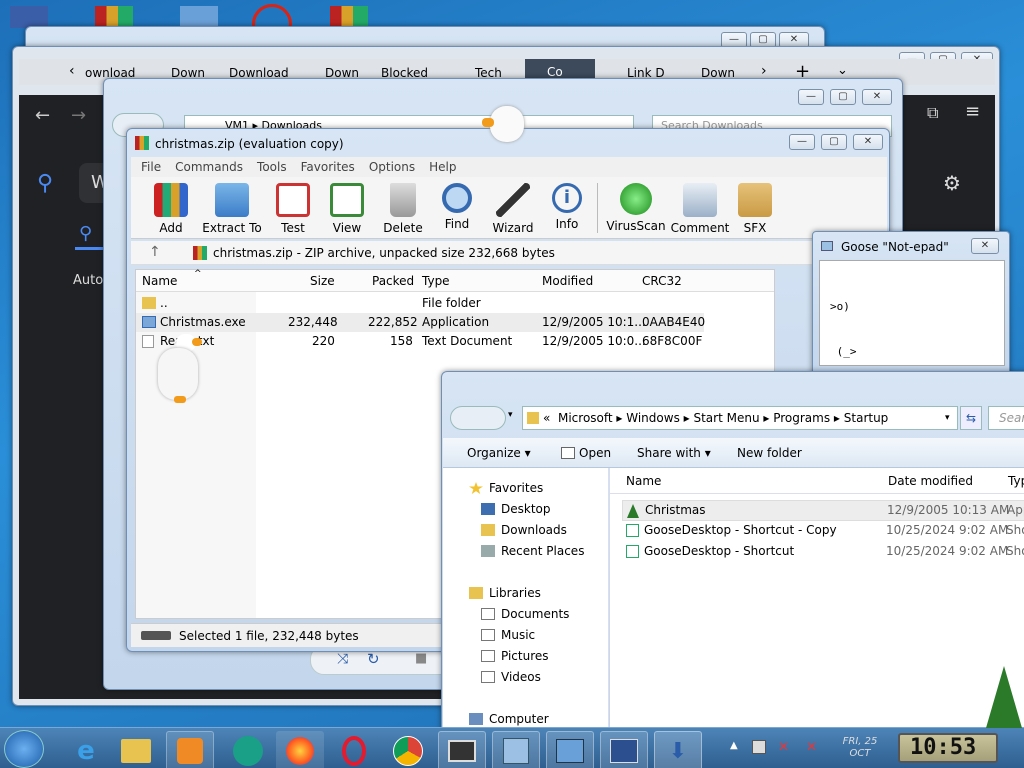 This screenshot has height=768, width=1024. I want to click on breadcrumb-overflow: «, so click(546, 418).